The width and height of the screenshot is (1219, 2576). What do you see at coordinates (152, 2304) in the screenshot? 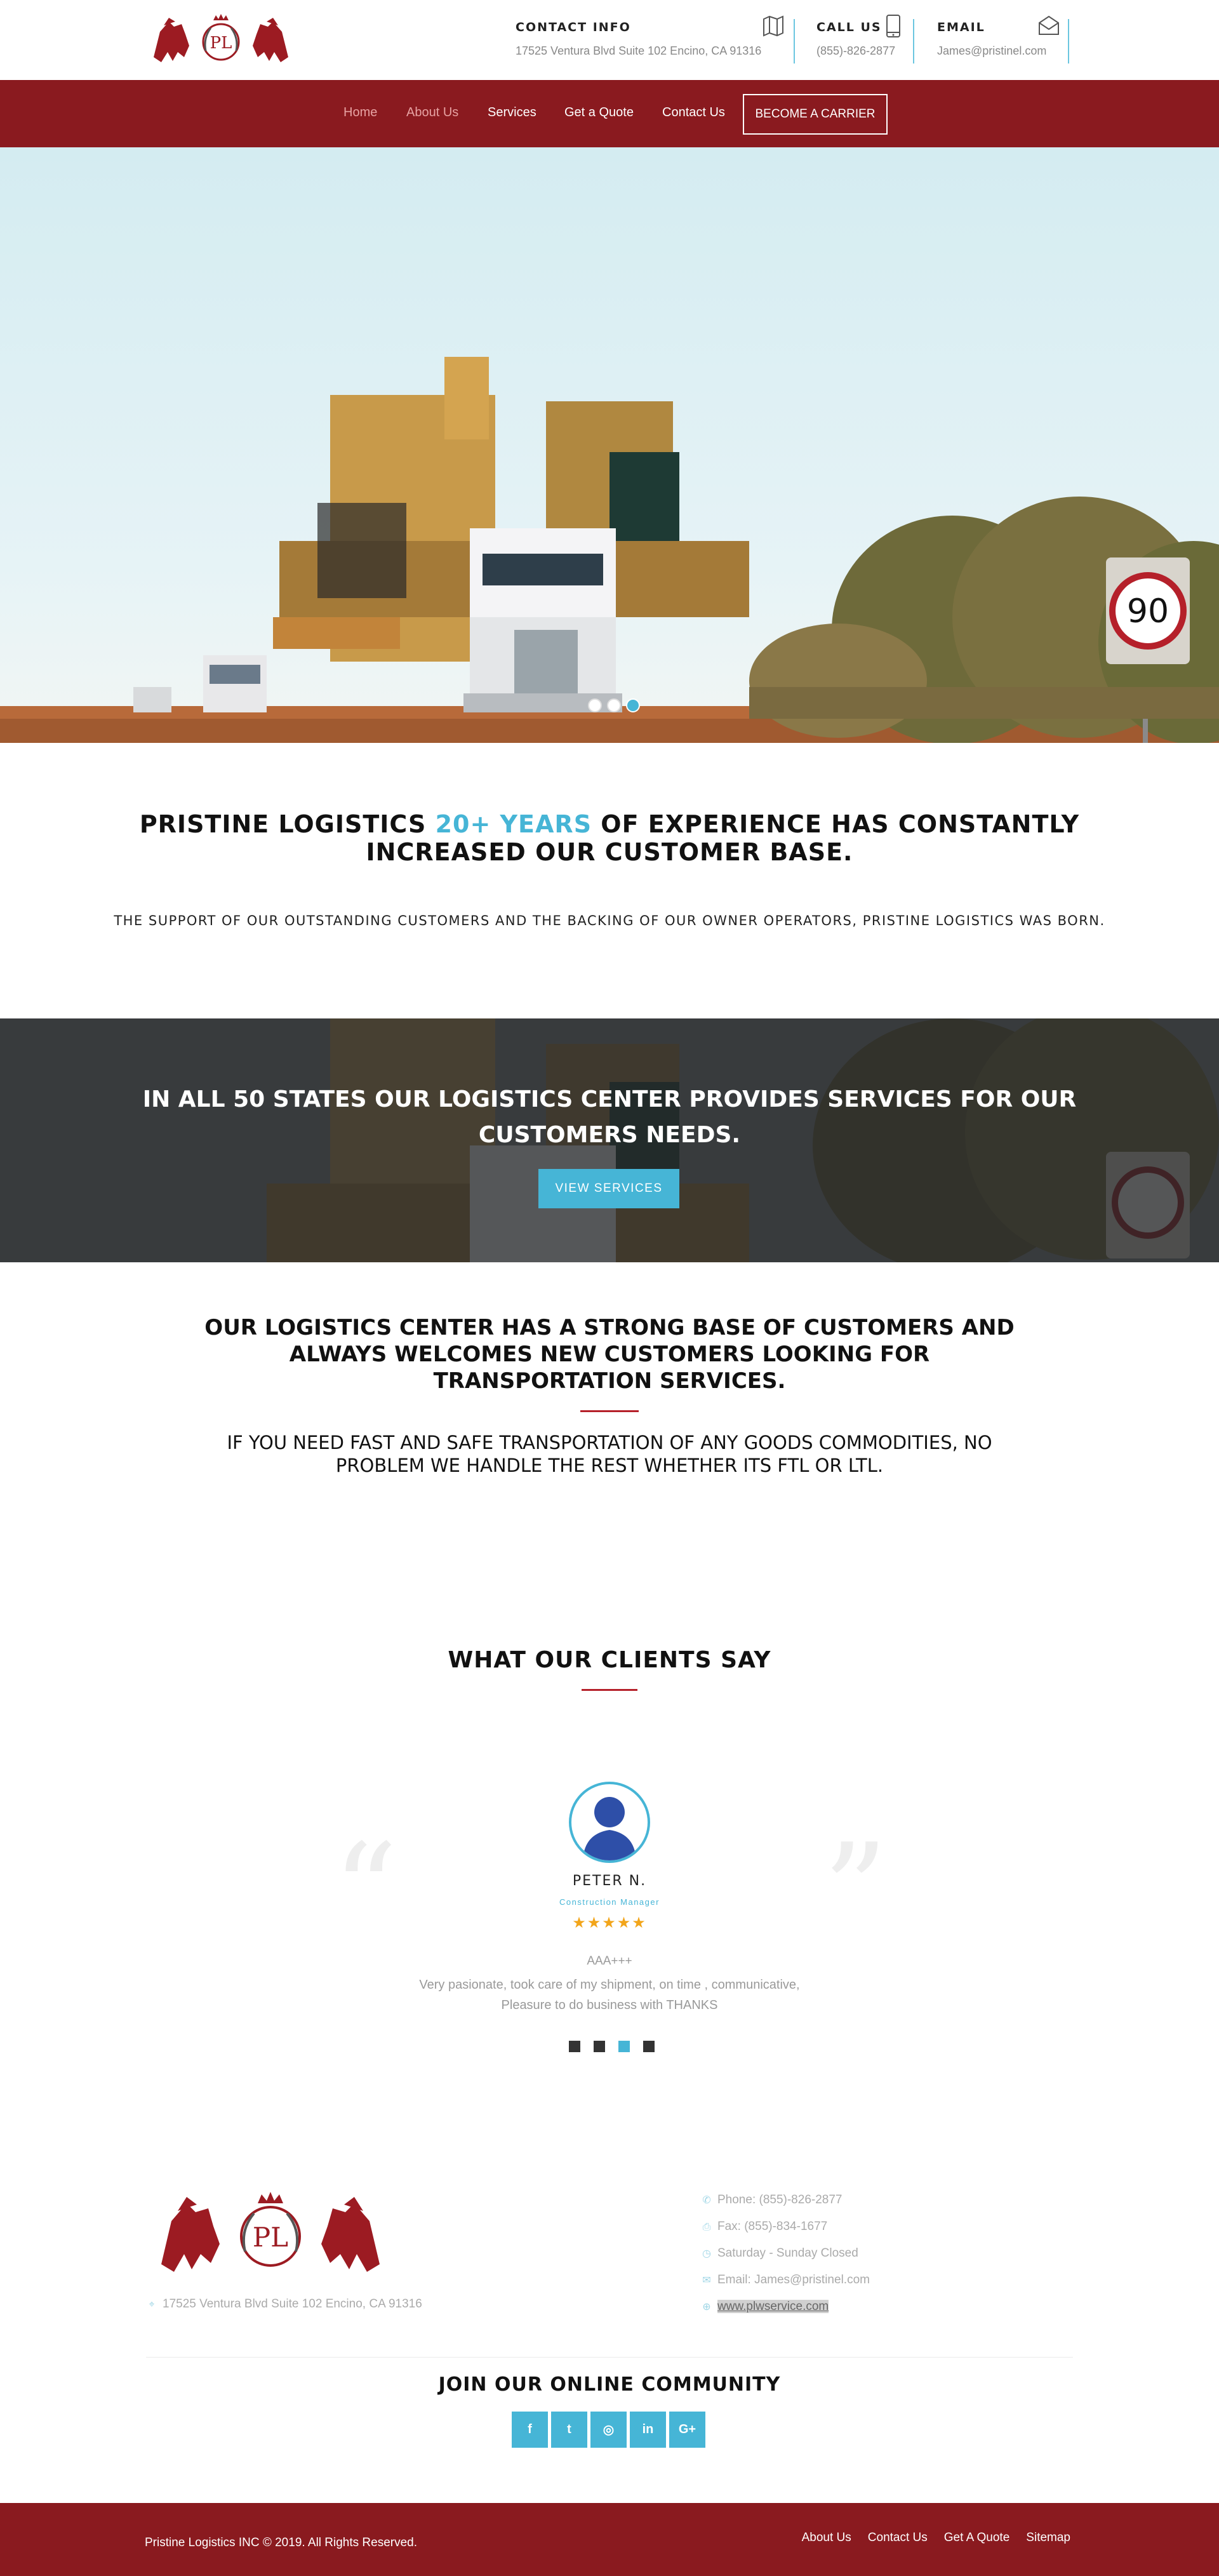
I see `map-marker-icon: ⌖` at bounding box center [152, 2304].